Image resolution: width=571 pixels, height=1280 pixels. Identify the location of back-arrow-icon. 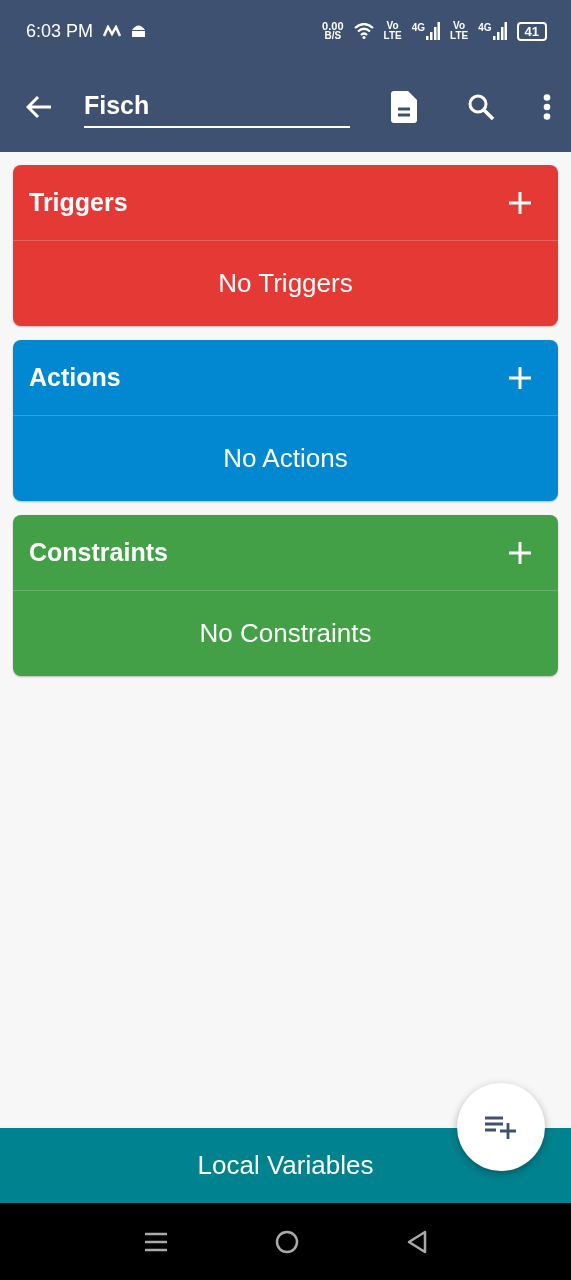
(39, 107).